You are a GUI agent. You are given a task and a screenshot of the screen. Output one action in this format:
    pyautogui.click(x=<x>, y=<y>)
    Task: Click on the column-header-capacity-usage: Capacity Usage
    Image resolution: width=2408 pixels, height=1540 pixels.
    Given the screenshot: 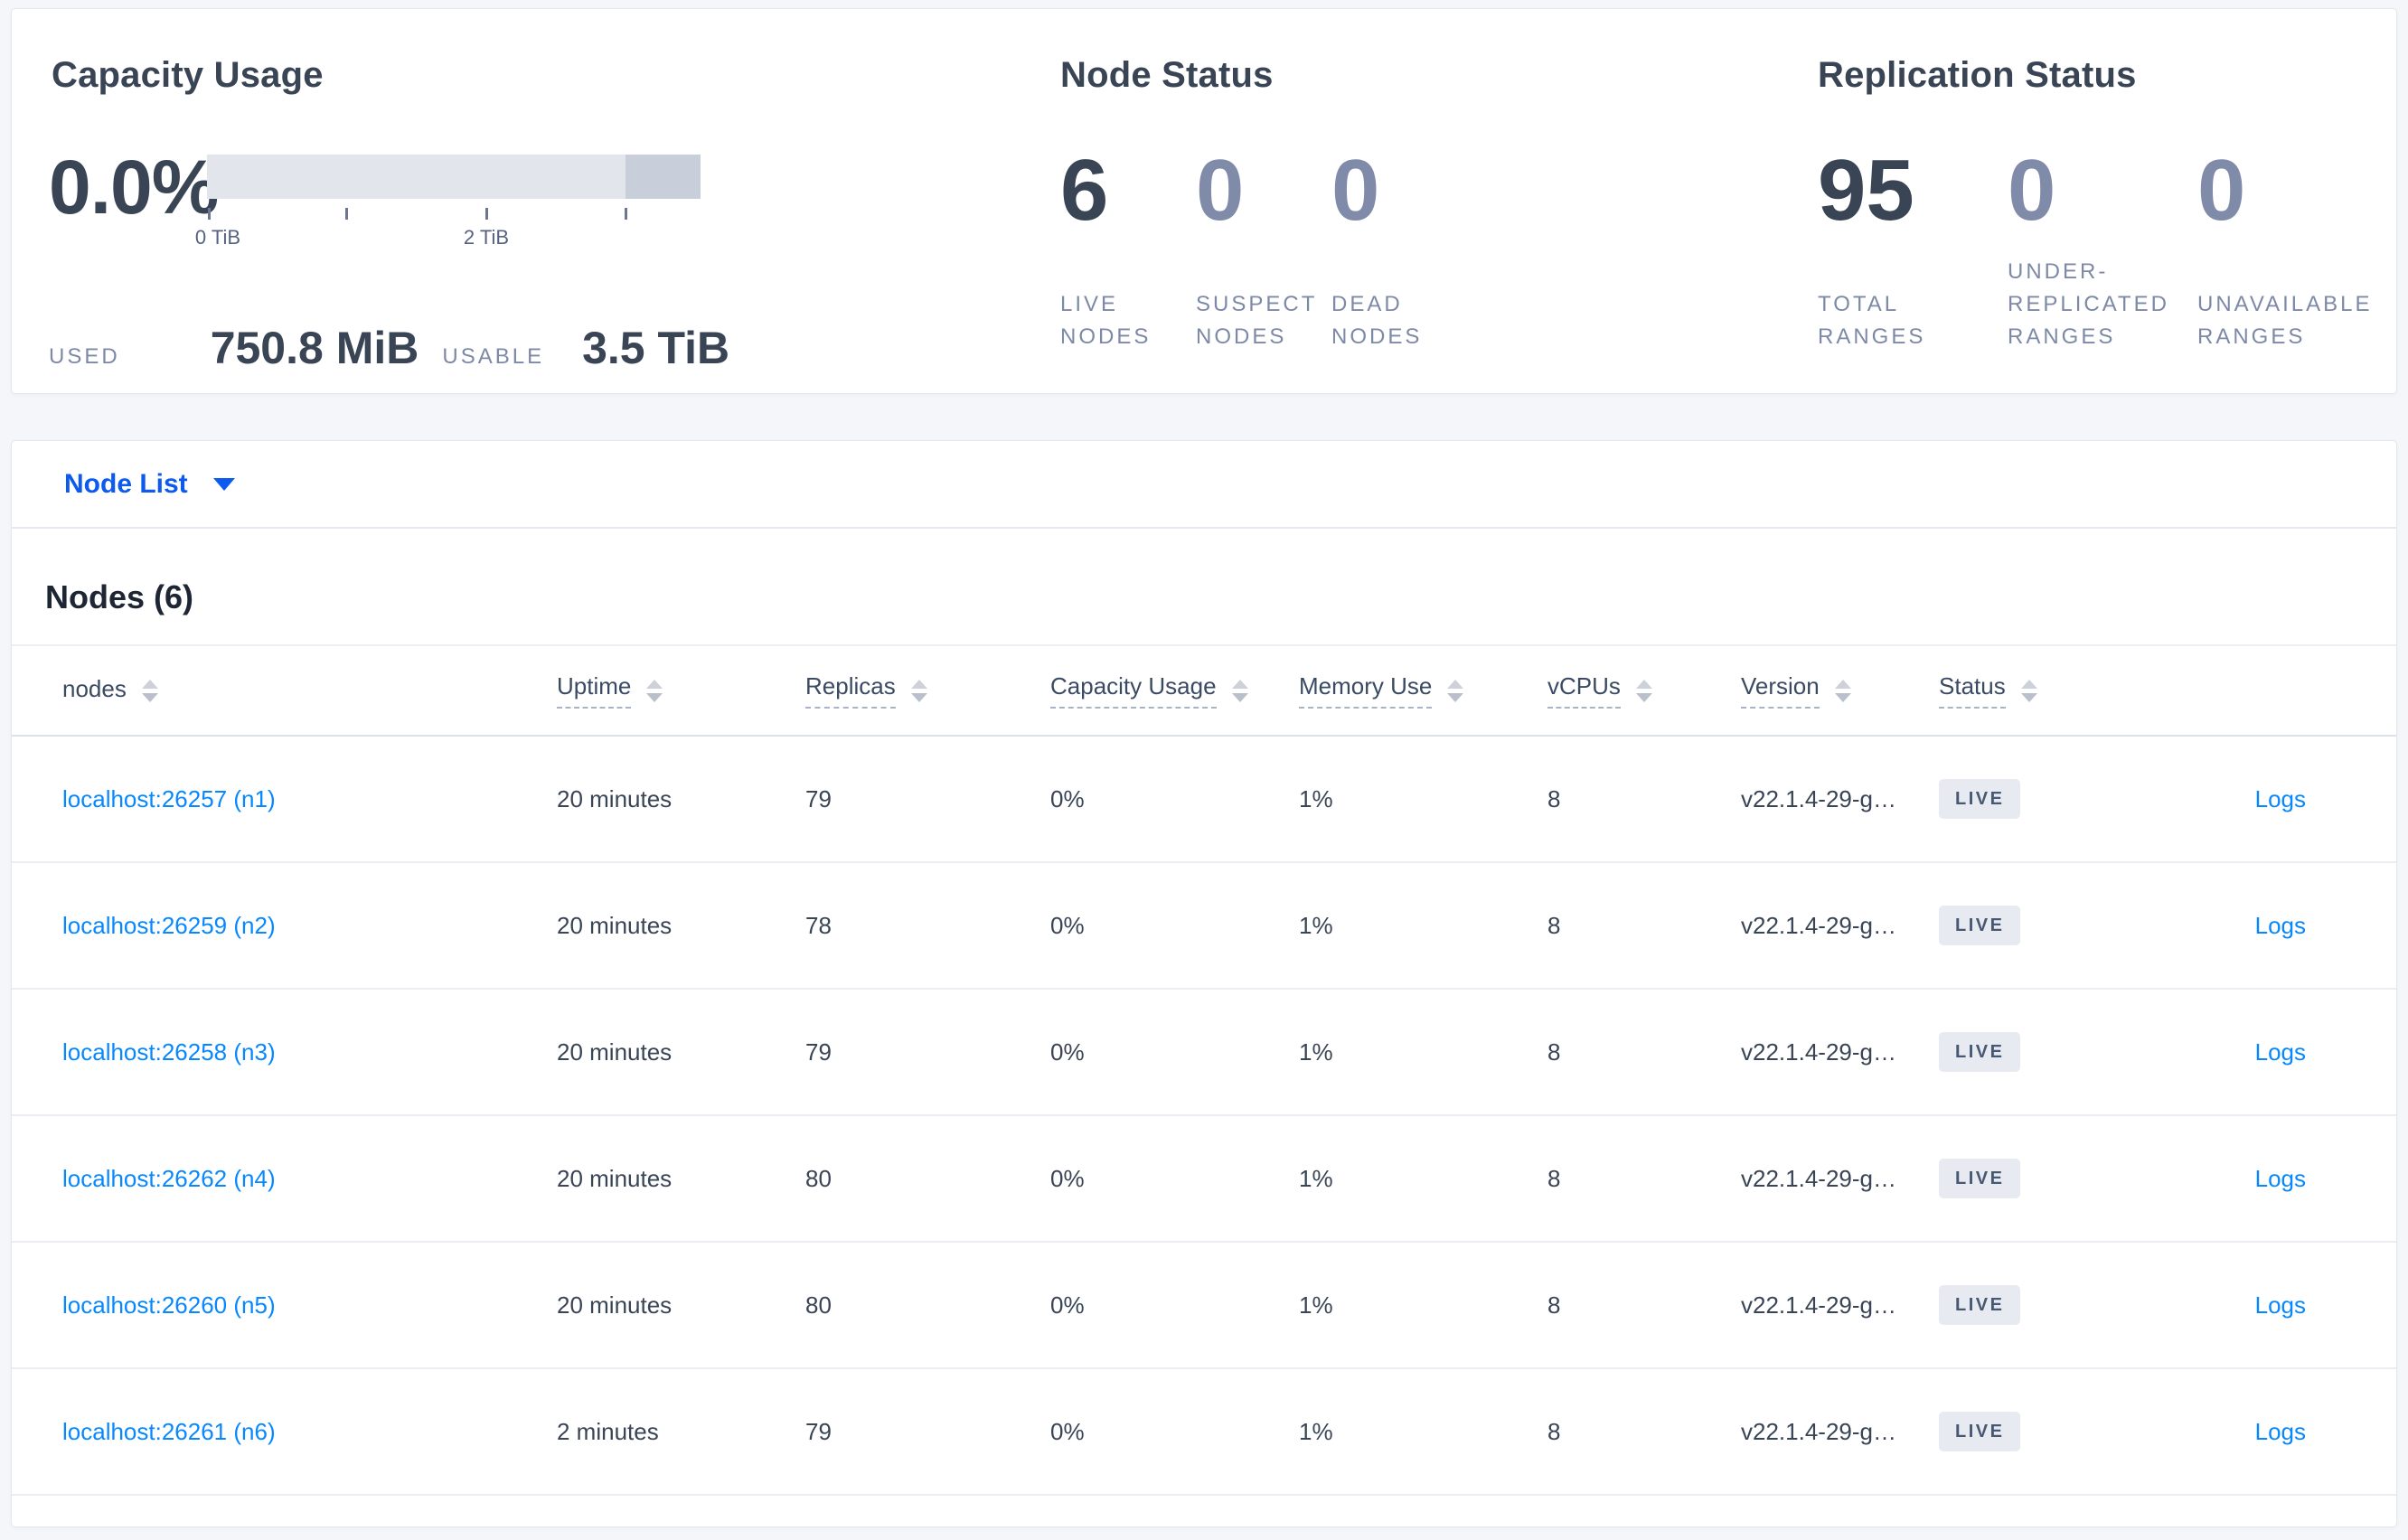 What is the action you would take?
    pyautogui.click(x=1174, y=690)
    